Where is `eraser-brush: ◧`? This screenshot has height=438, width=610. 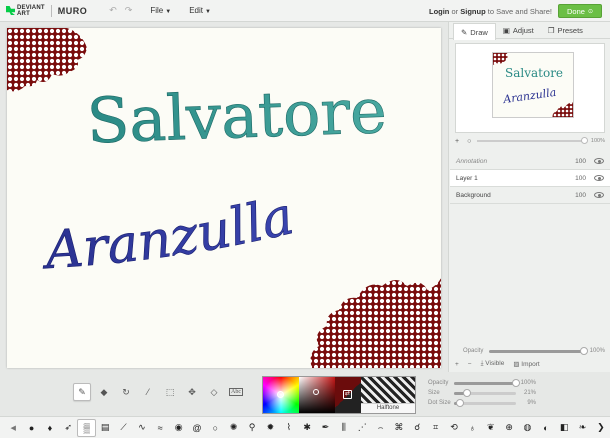 eraser-brush: ◧ is located at coordinates (564, 428).